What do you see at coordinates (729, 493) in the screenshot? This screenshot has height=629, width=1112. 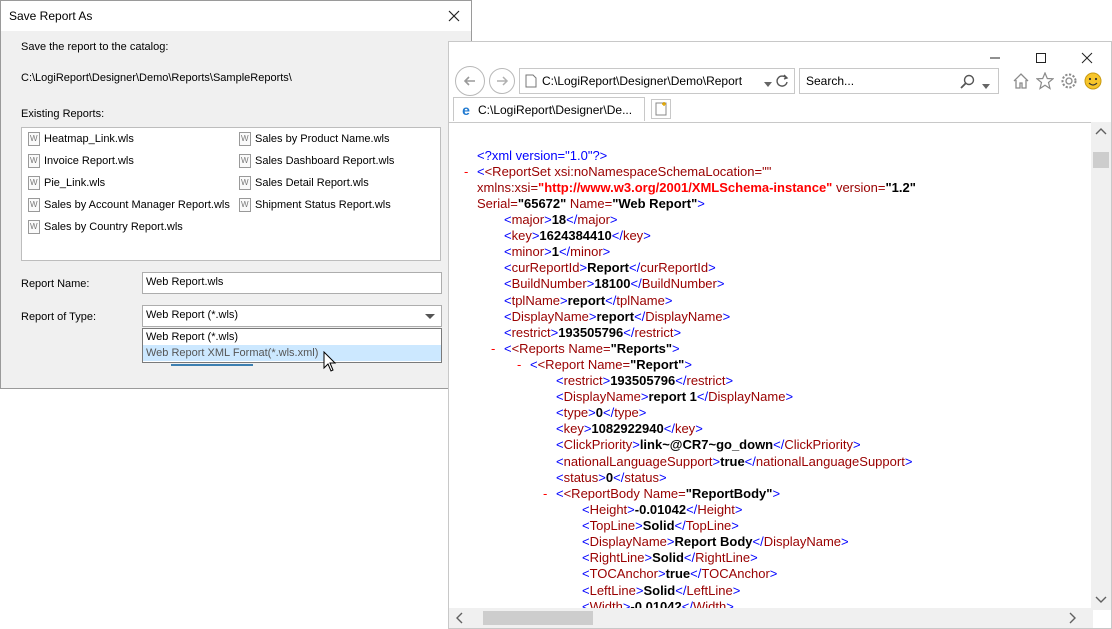 I see `reportbody-name: "ReportBody"` at bounding box center [729, 493].